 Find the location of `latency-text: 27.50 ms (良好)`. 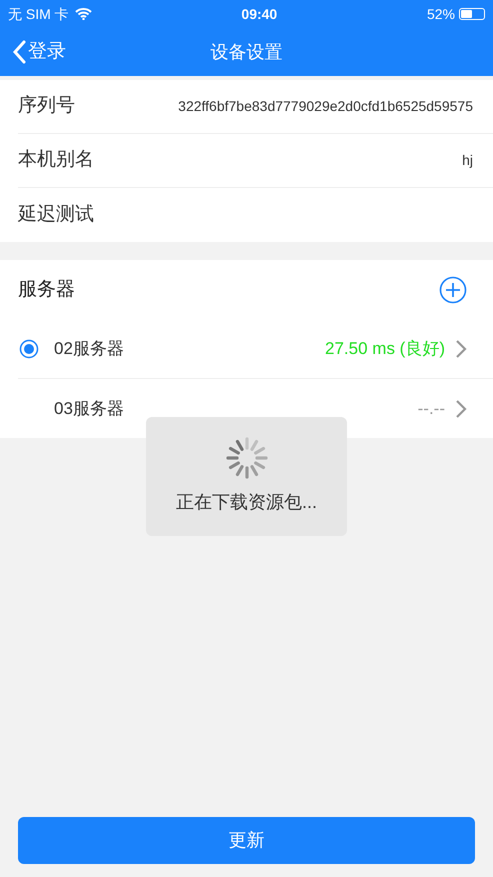

latency-text: 27.50 ms (良好) is located at coordinates (385, 349).